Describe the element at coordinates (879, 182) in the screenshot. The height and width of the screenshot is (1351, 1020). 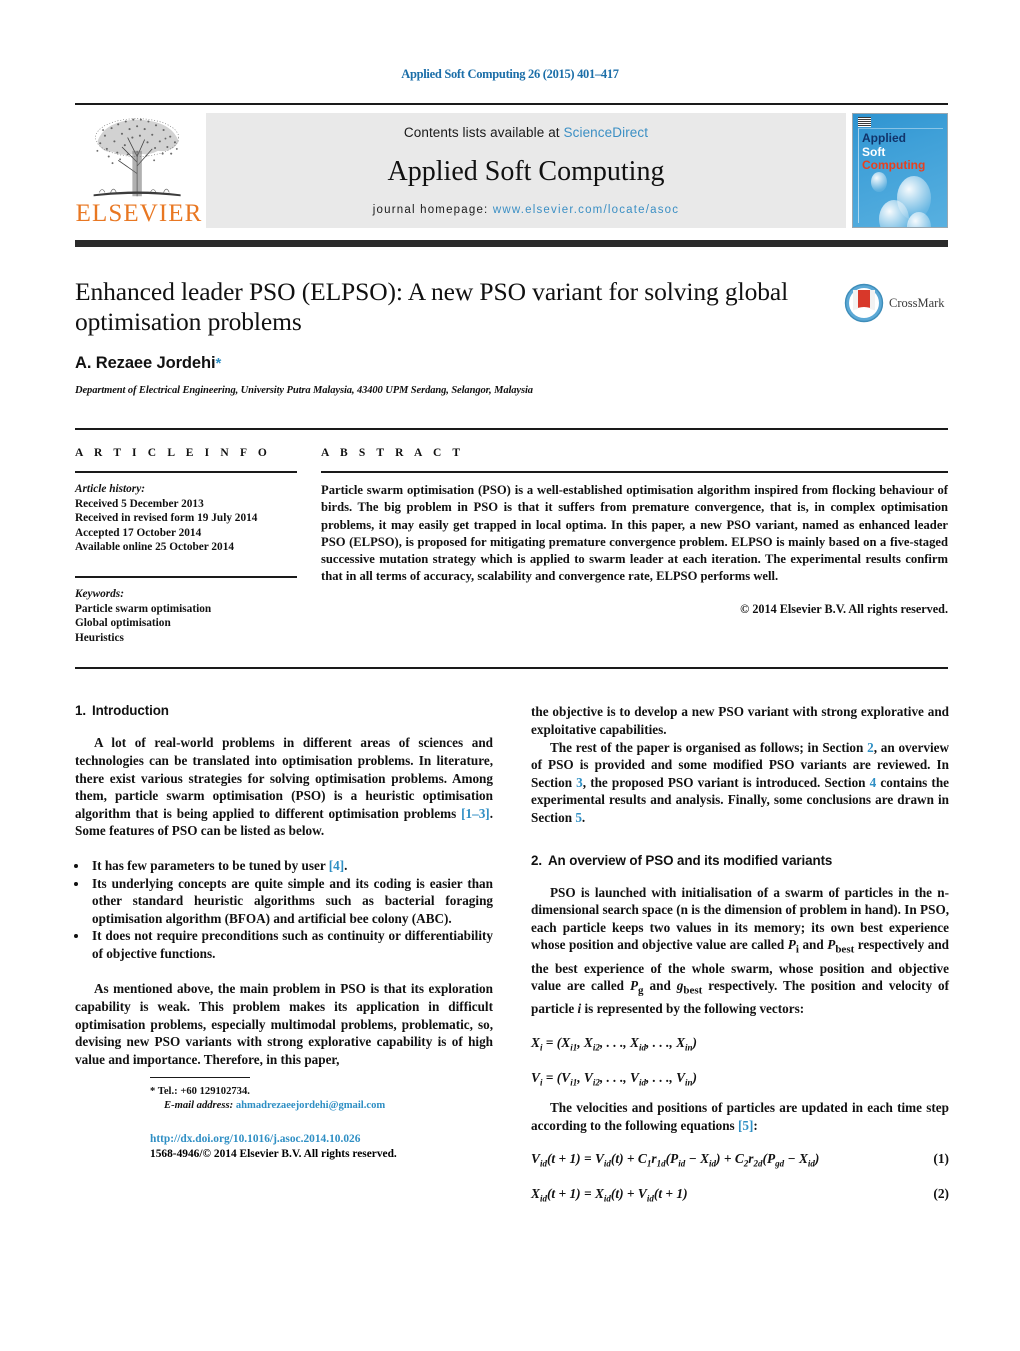
I see `cover-blob` at that location.